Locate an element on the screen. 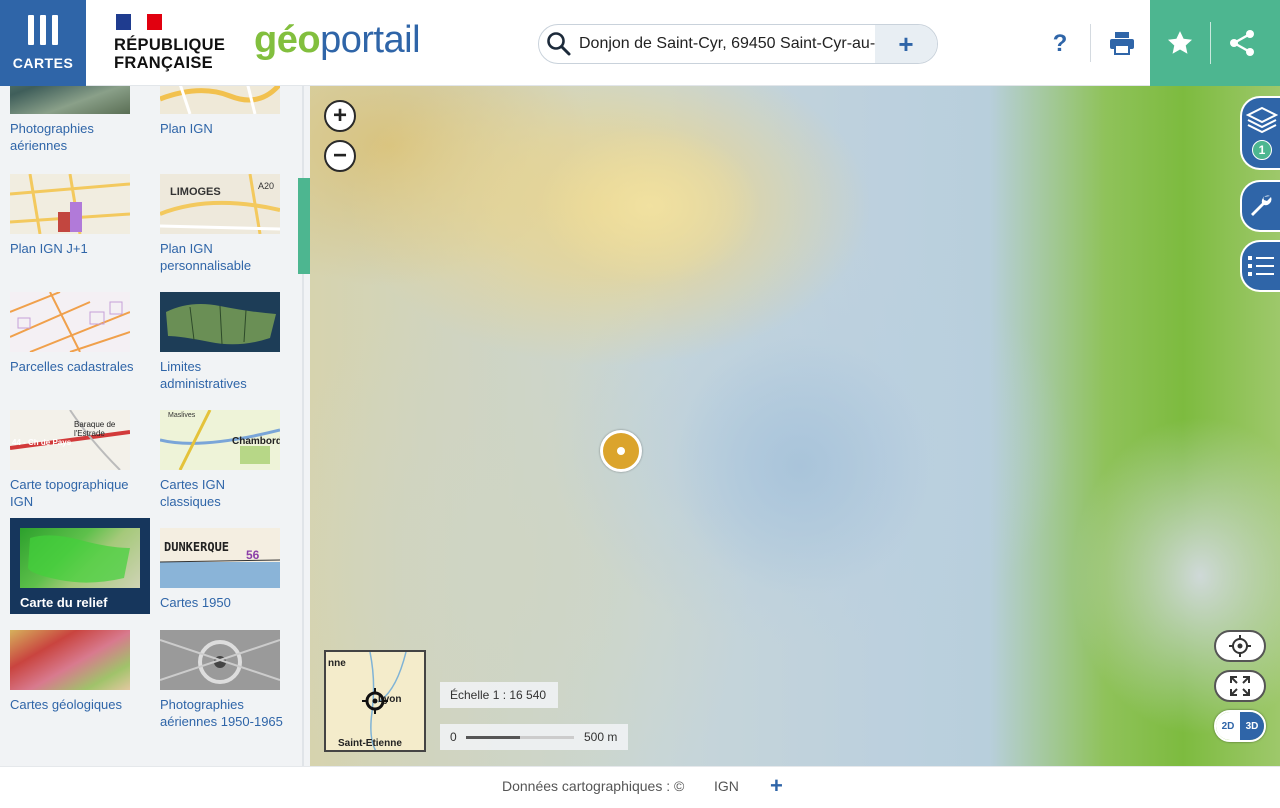  list-icon is located at coordinates (1261, 266).